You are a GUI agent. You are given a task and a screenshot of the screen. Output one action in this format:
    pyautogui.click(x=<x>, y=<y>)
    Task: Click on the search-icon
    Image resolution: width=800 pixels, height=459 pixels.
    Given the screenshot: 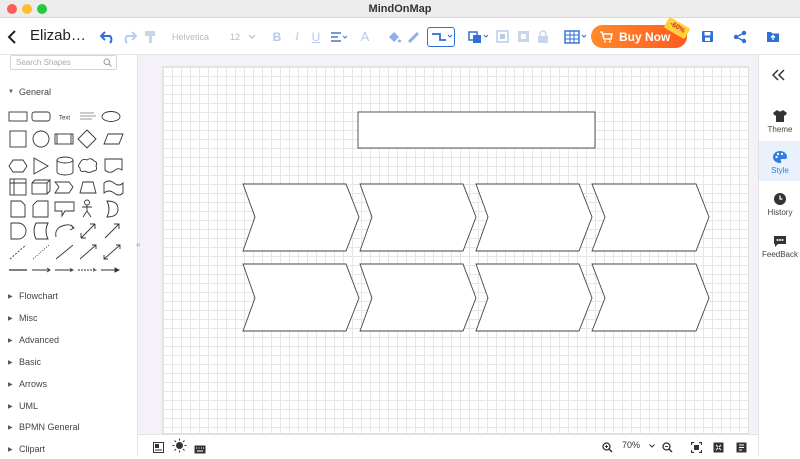 What is the action you would take?
    pyautogui.click(x=107, y=62)
    